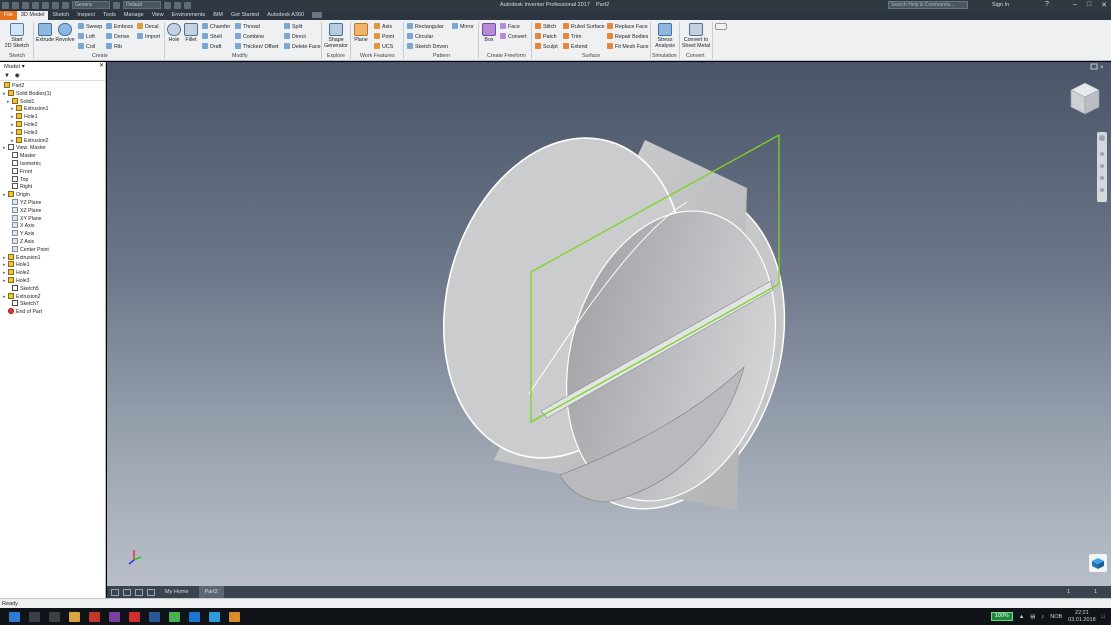  I want to click on volume-icon: ♪, so click(1042, 617).